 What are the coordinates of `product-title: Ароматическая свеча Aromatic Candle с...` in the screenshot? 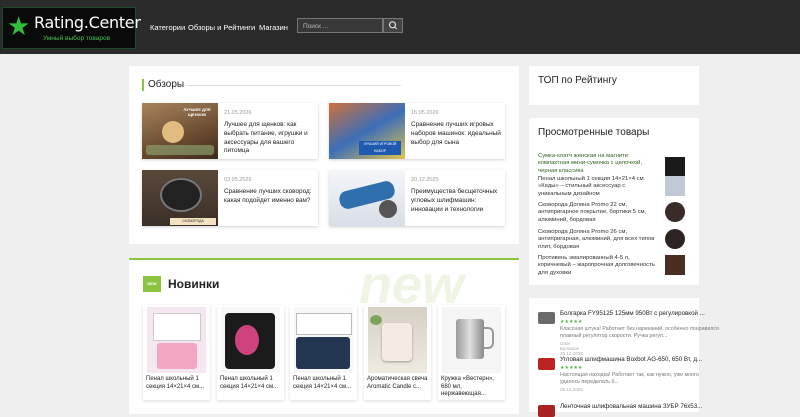 It's located at (399, 383).